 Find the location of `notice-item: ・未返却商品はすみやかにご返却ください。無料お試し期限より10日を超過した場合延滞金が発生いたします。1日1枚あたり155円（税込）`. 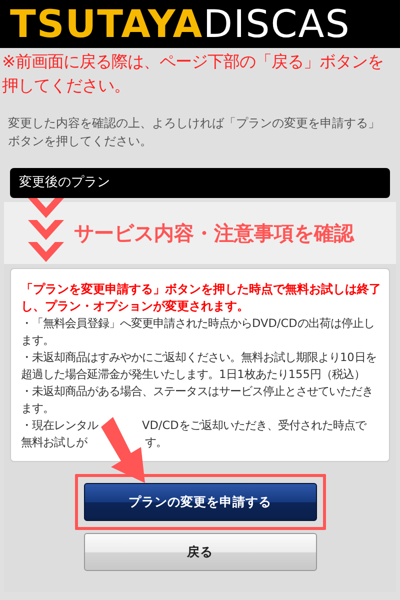

notice-item: ・未返却商品はすみやかにご返却ください。無料お試し期限より10日を超過した場合延滞金が発生いたします。1日1枚あたり155円（税込） is located at coordinates (199, 366).